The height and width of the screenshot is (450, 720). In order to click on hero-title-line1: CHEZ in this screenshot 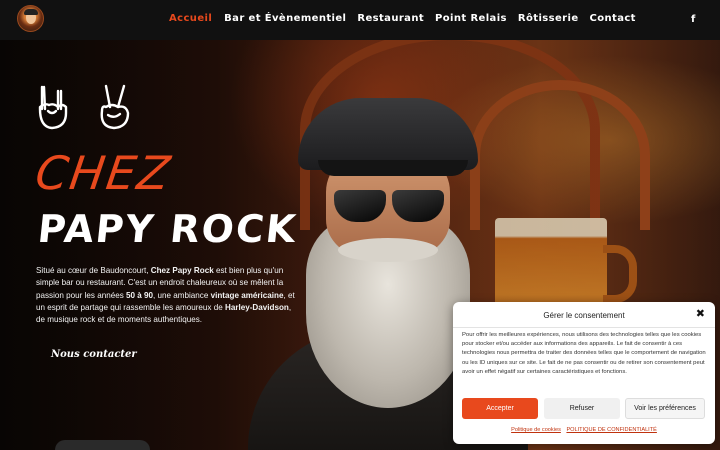, I will do `click(104, 173)`.